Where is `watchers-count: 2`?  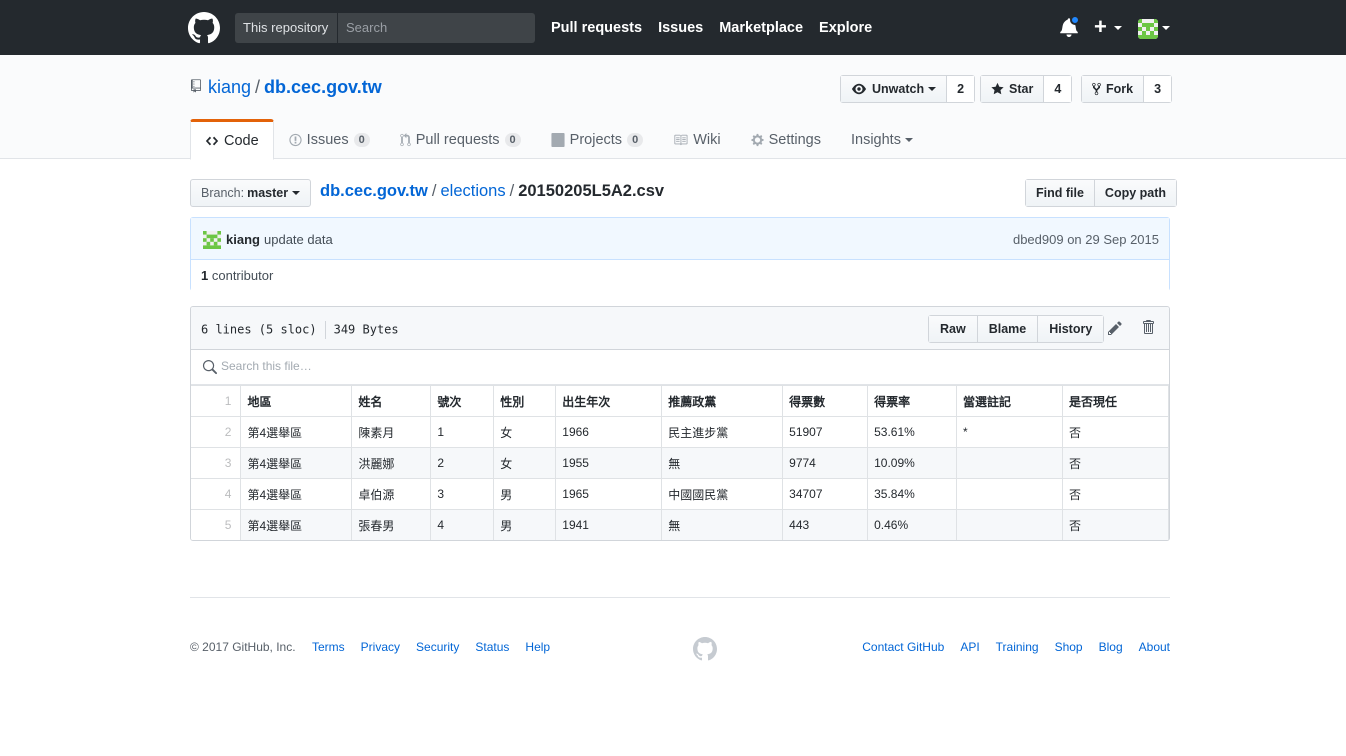 watchers-count: 2 is located at coordinates (961, 89).